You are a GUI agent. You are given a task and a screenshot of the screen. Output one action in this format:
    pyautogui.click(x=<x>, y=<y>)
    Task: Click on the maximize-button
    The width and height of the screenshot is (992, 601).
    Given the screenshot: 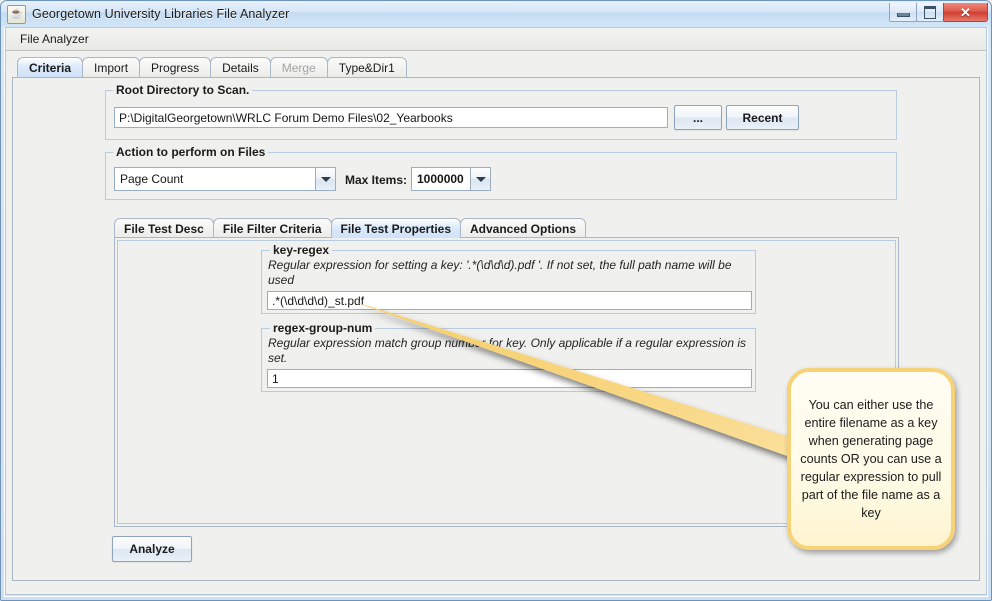 What is the action you would take?
    pyautogui.click(x=930, y=12)
    